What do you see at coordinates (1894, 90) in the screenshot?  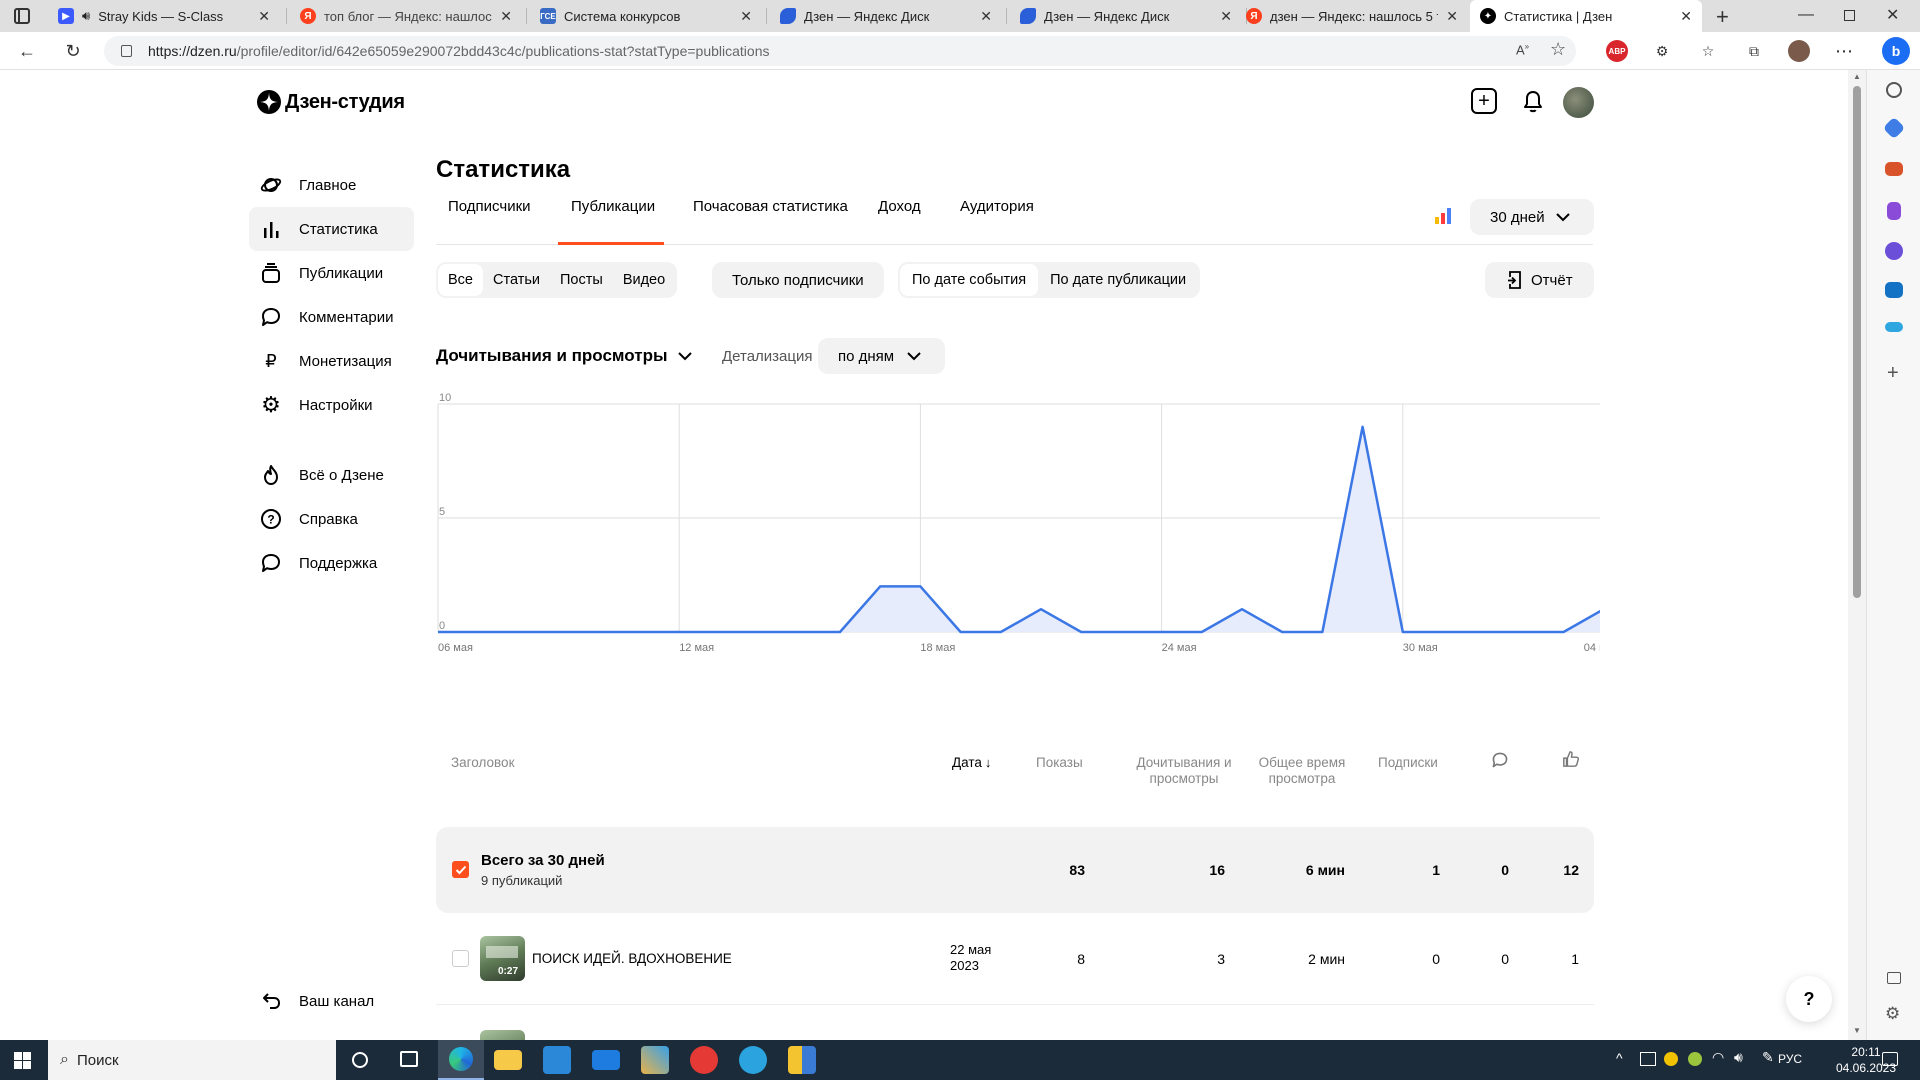 I see `search-icon` at bounding box center [1894, 90].